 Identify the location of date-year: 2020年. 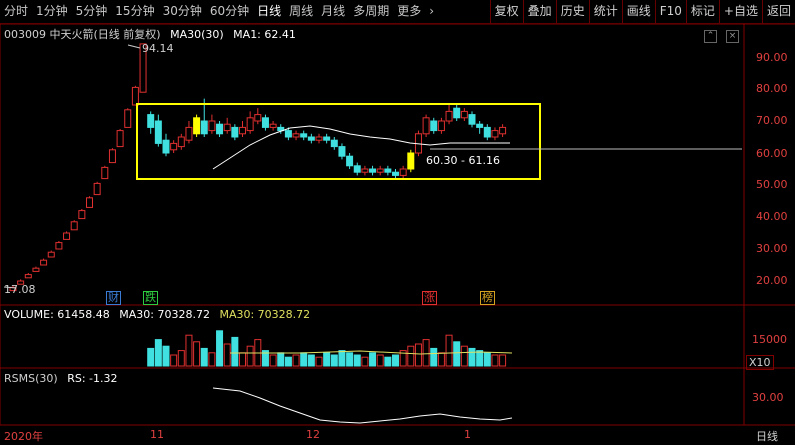
(23, 436).